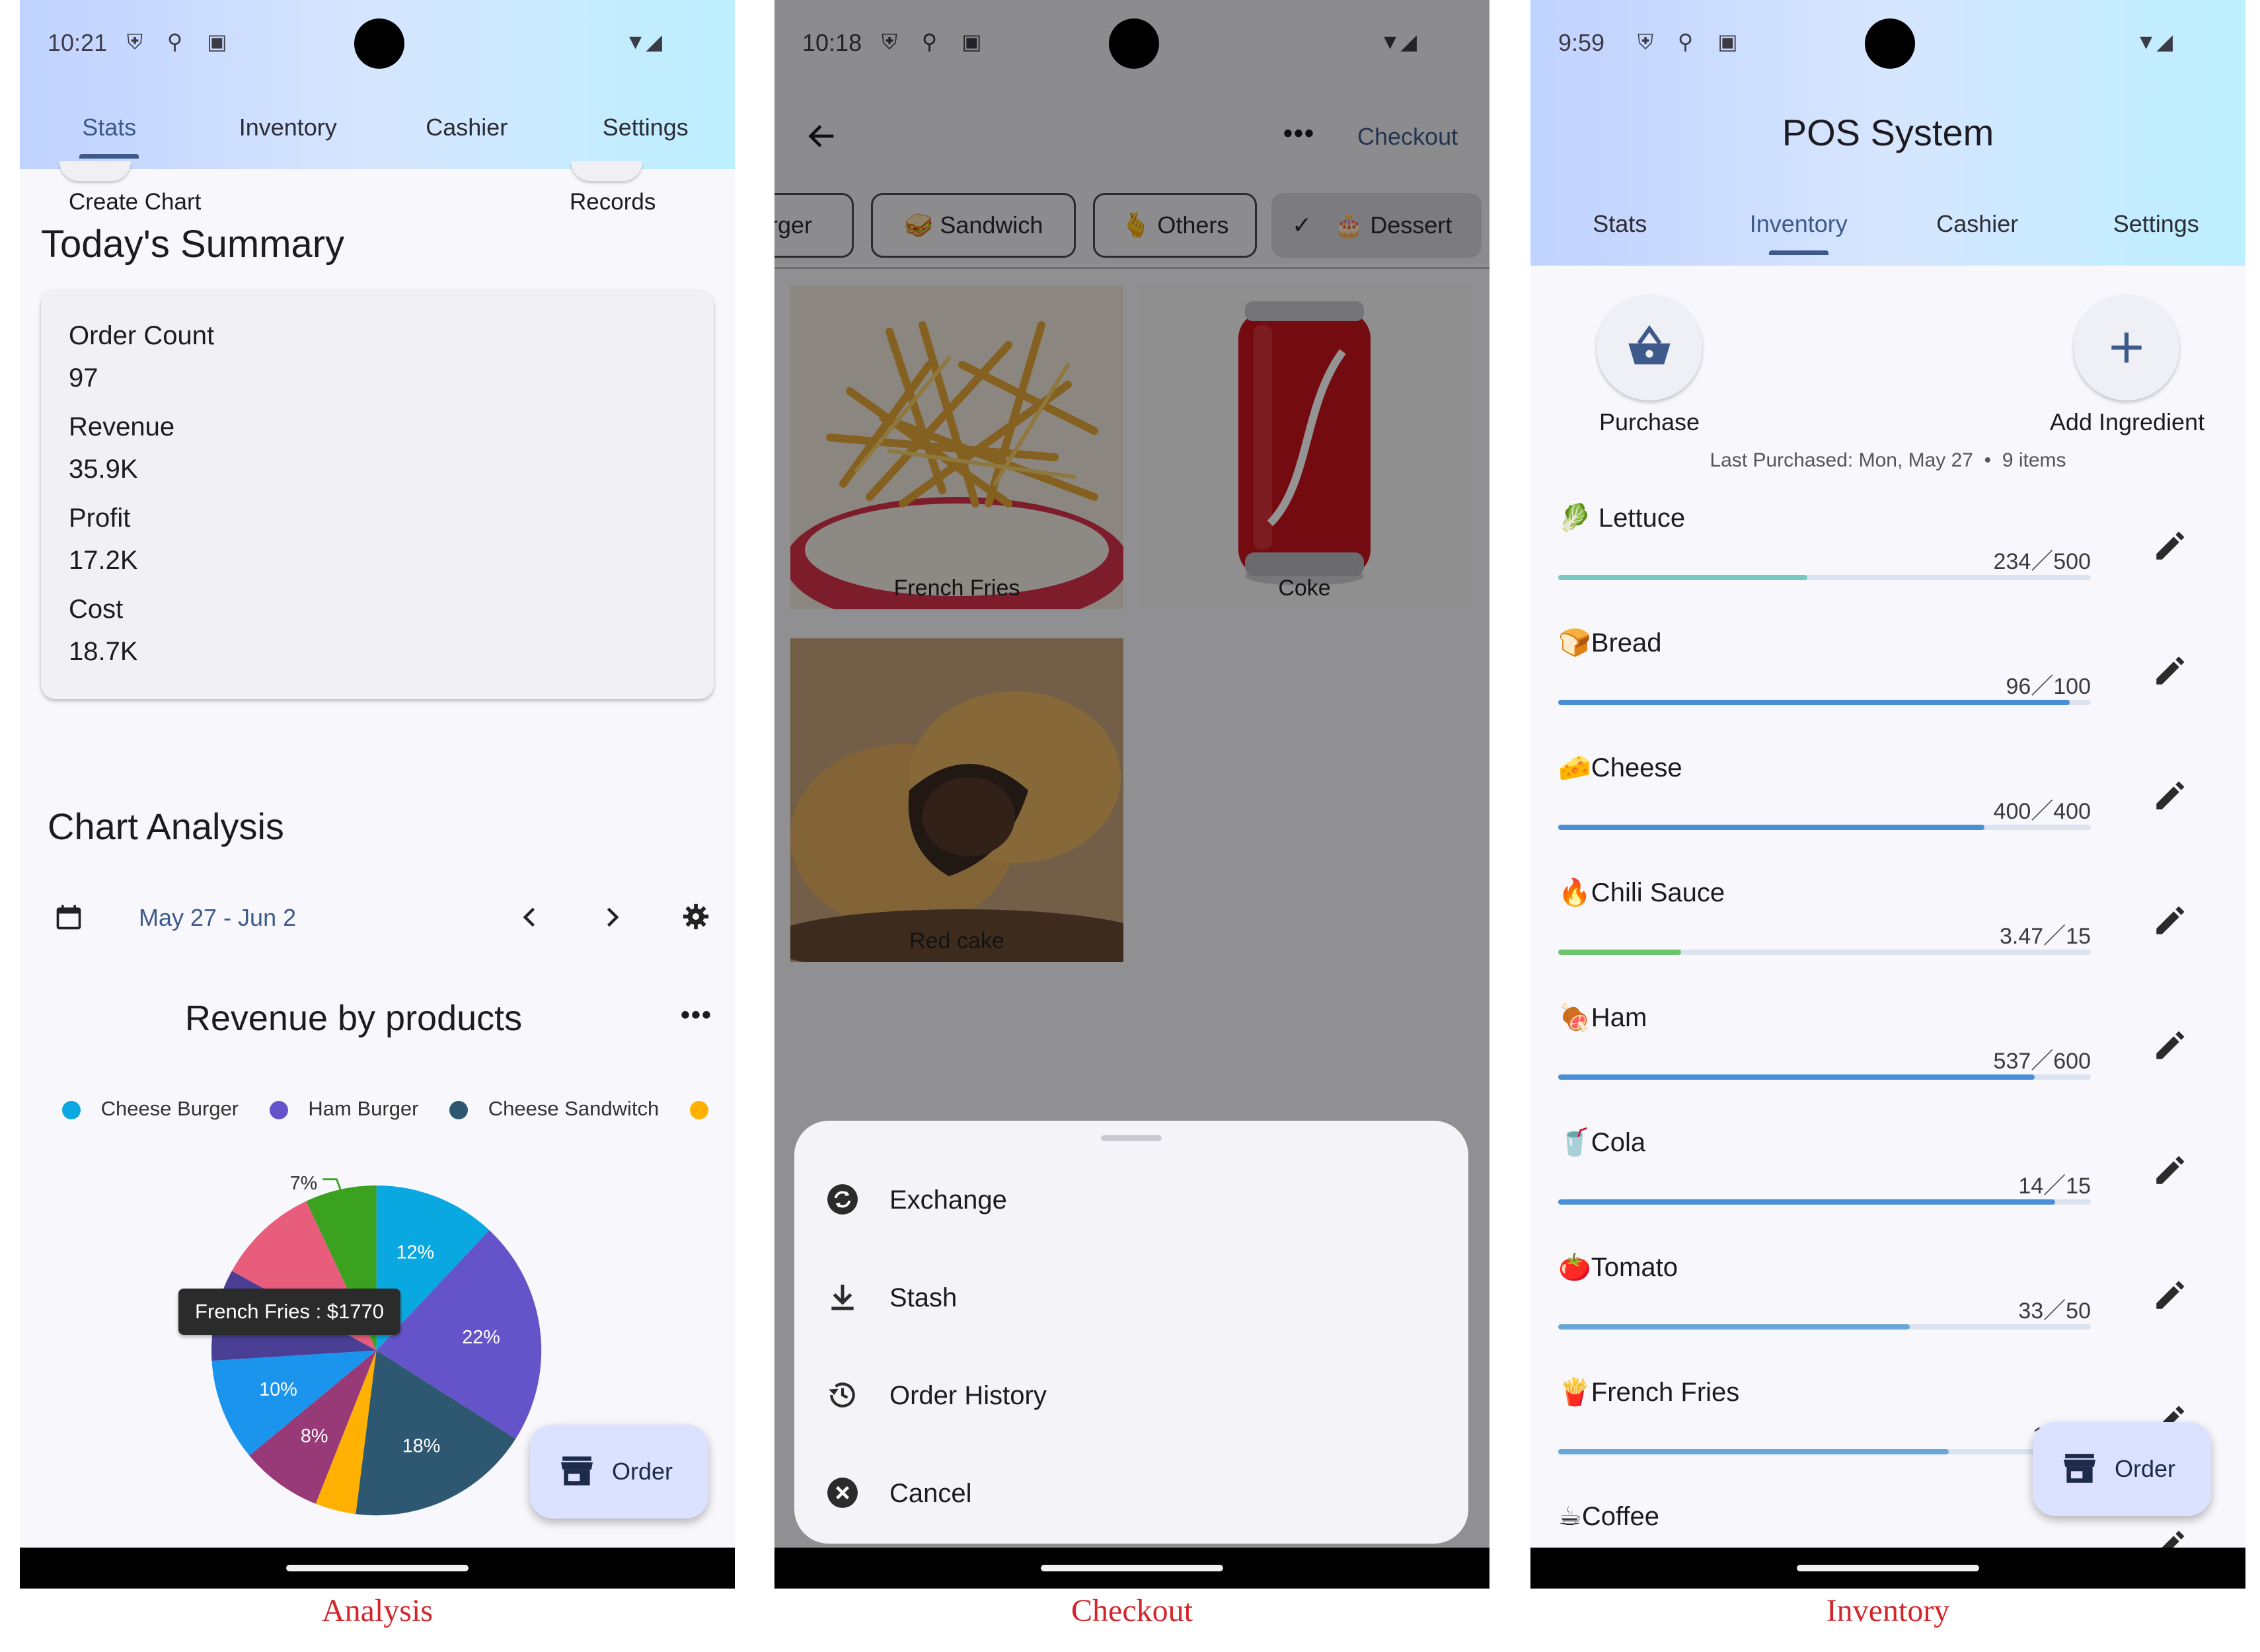  What do you see at coordinates (1602, 1018) in the screenshot?
I see `ingredient-name: 🍖Ham` at bounding box center [1602, 1018].